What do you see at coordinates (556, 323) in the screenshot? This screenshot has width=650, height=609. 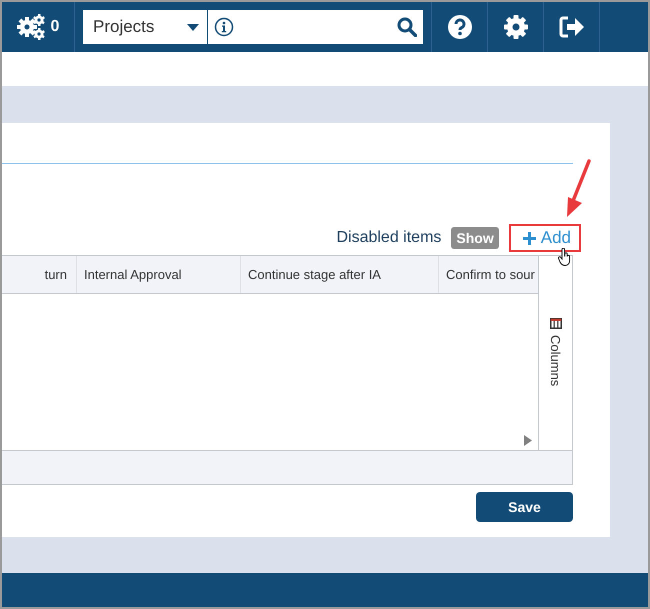 I see `columns-icon` at bounding box center [556, 323].